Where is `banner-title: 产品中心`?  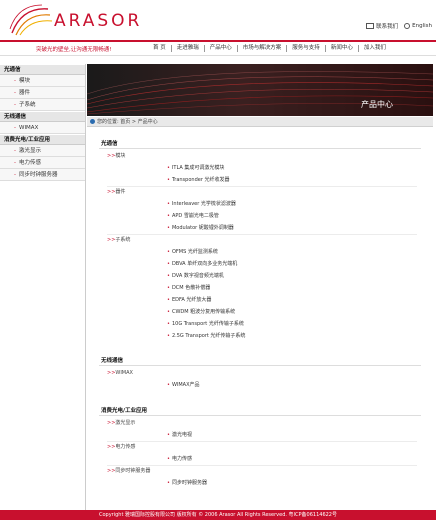
banner-title: 产品中心 is located at coordinates (377, 104).